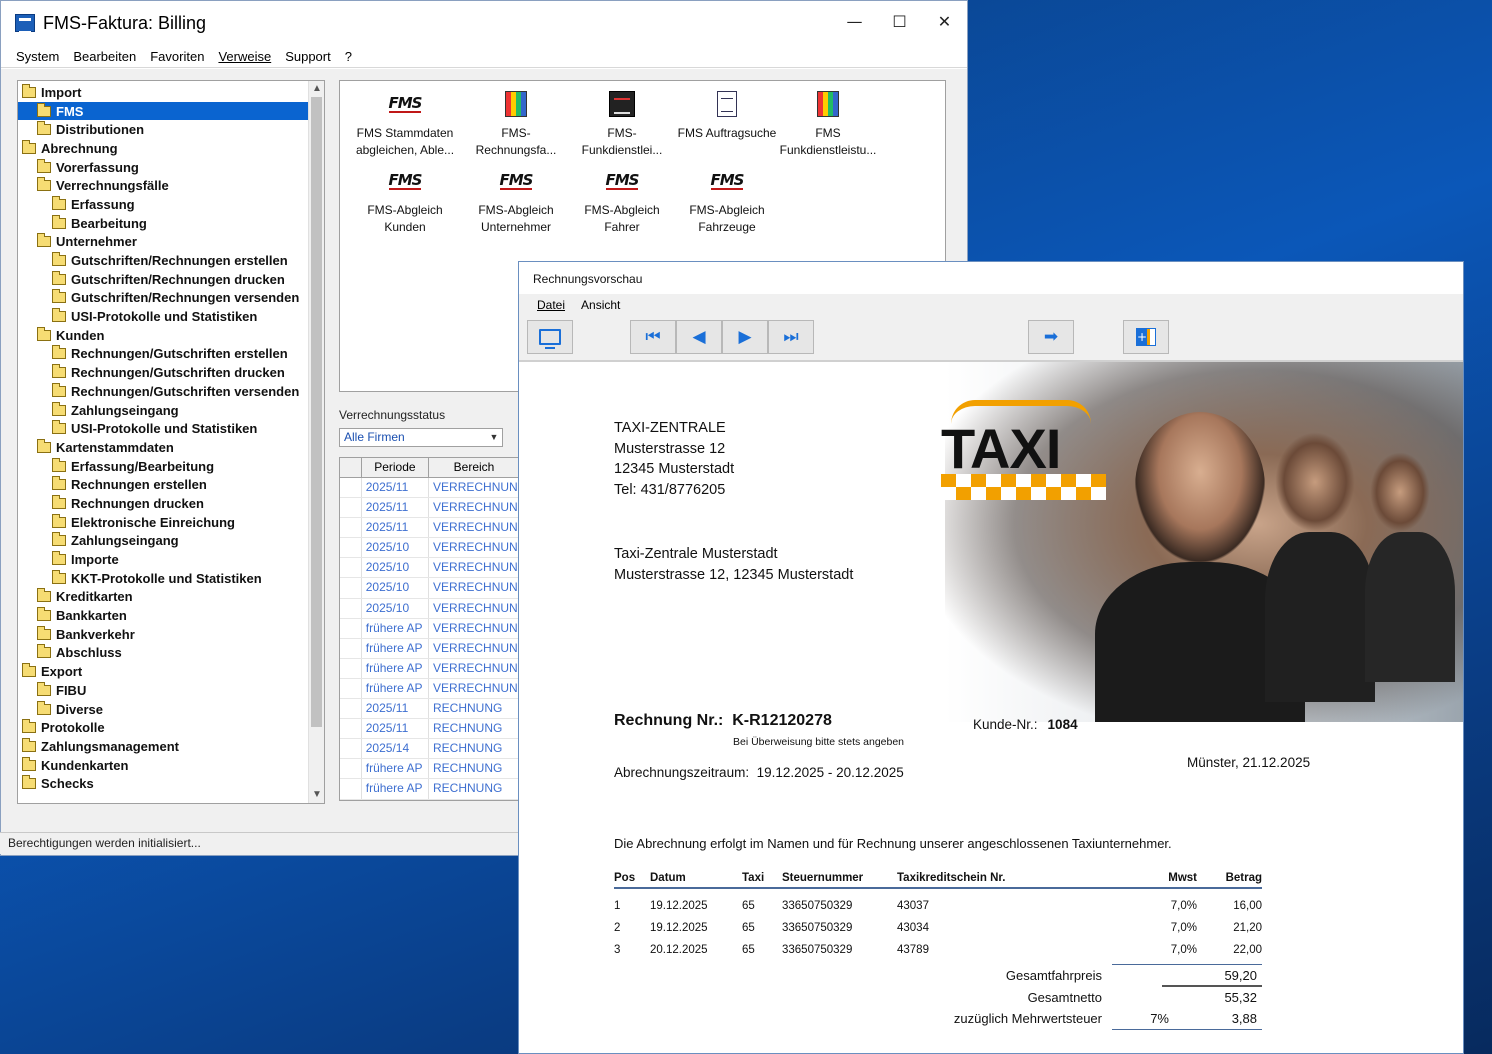  Describe the element at coordinates (164, 484) in the screenshot. I see `tree-item: Rechnungen erstellen` at that location.